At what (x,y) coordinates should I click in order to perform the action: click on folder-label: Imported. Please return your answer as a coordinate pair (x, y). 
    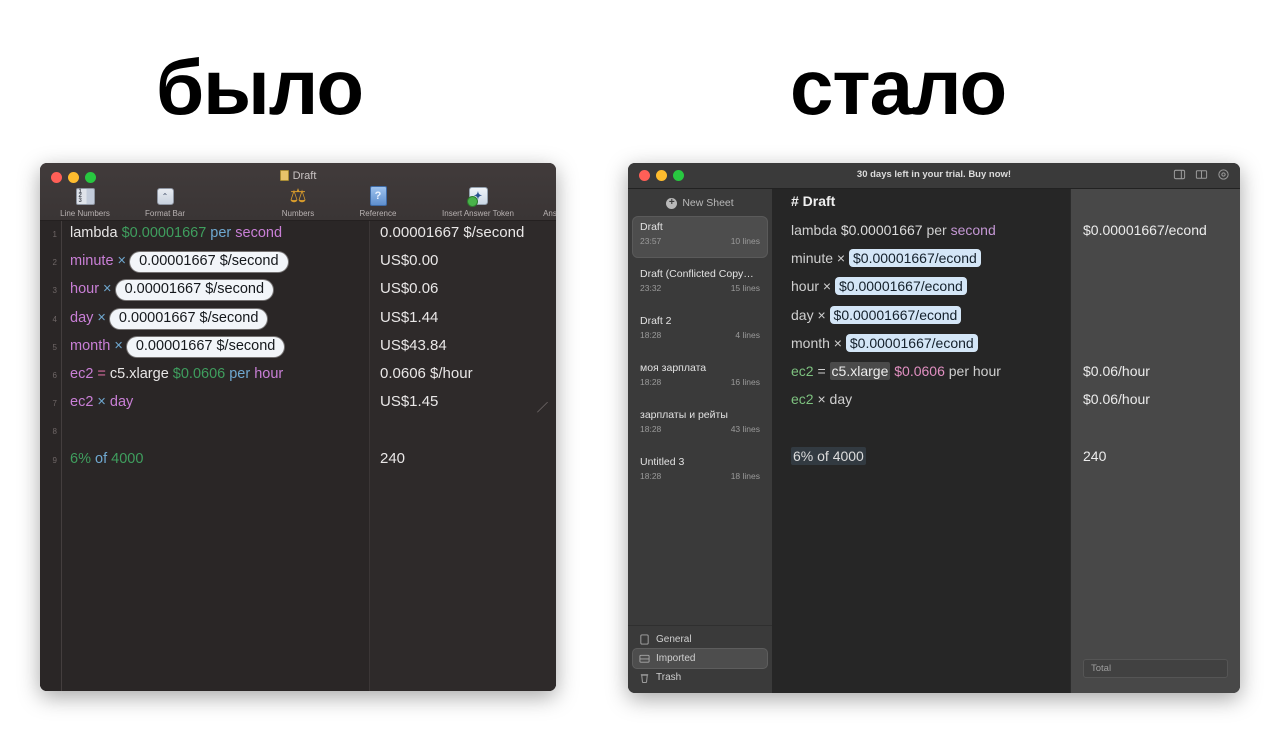
    Looking at the image, I should click on (676, 658).